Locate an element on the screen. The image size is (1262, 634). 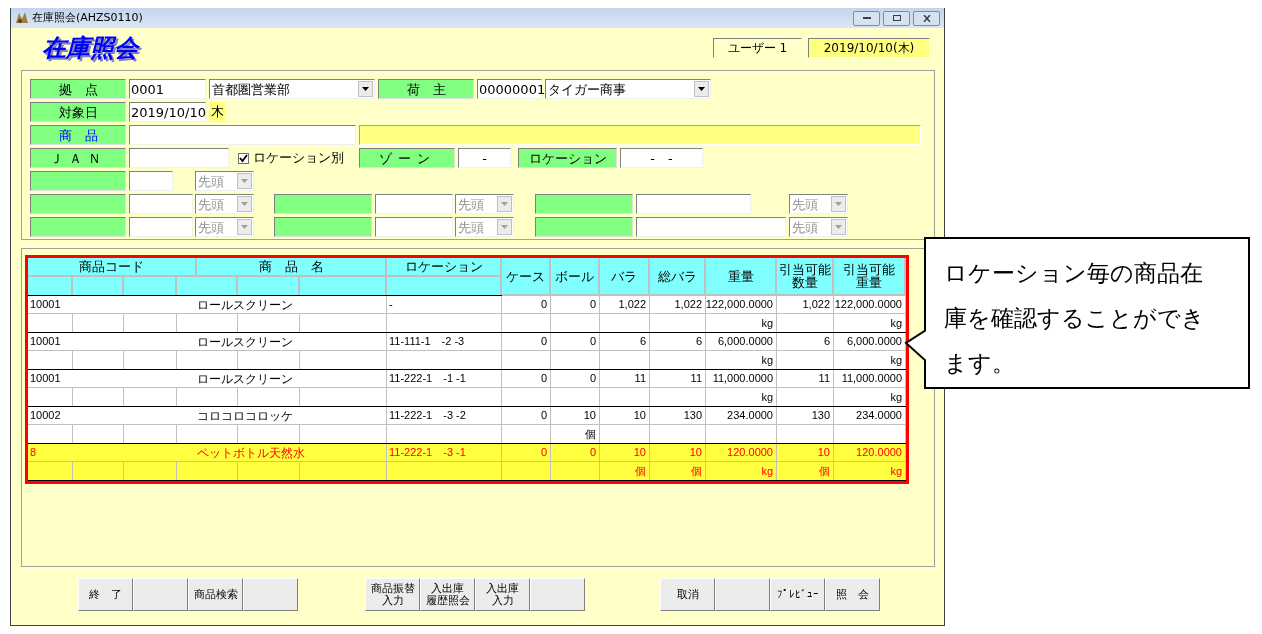
table-cell-text: 8 is located at coordinates (33, 452).